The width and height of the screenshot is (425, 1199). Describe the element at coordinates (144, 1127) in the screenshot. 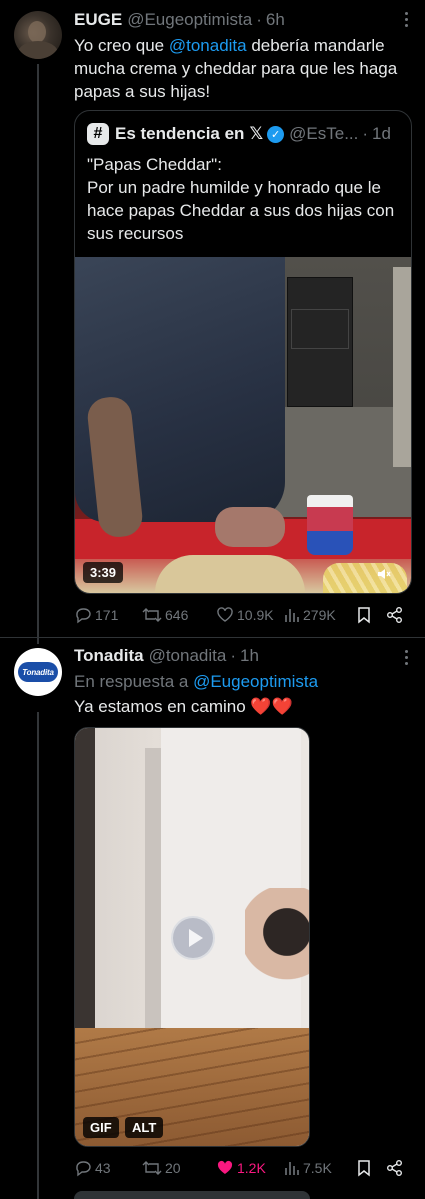

I see `alt-badge: ALT` at that location.